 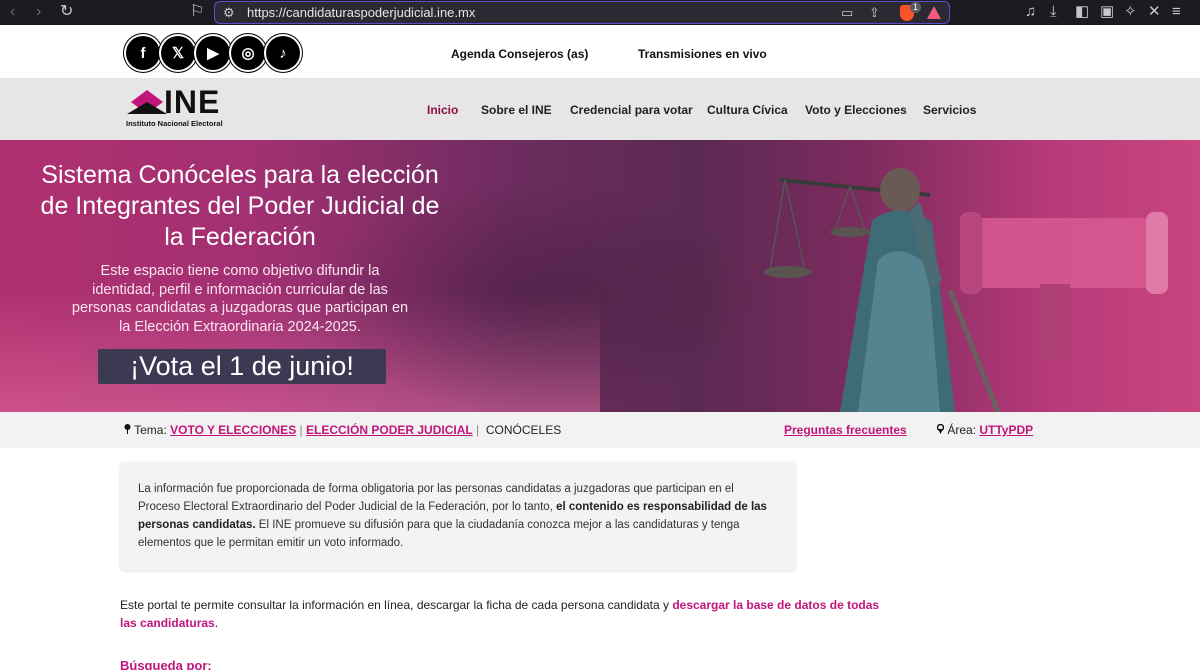 What do you see at coordinates (1130, 12) in the screenshot?
I see `leo-icon: ✧` at bounding box center [1130, 12].